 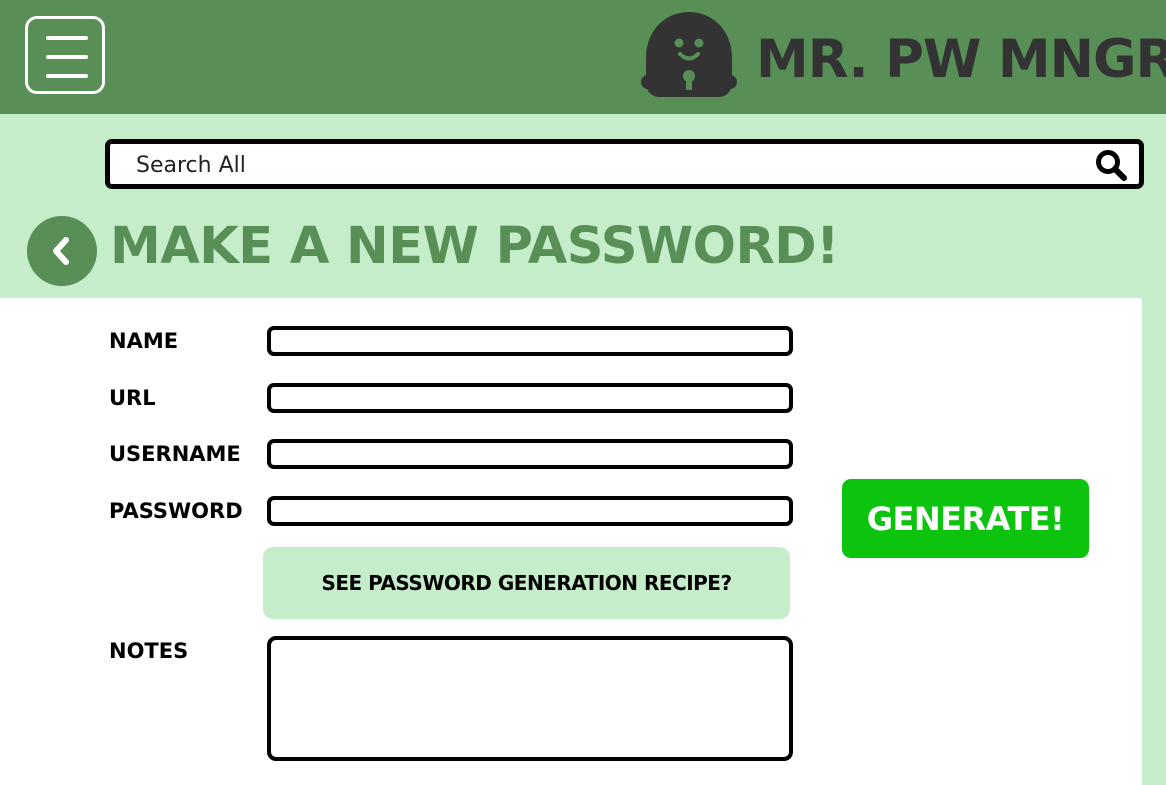 I want to click on back-button, so click(x=62, y=251).